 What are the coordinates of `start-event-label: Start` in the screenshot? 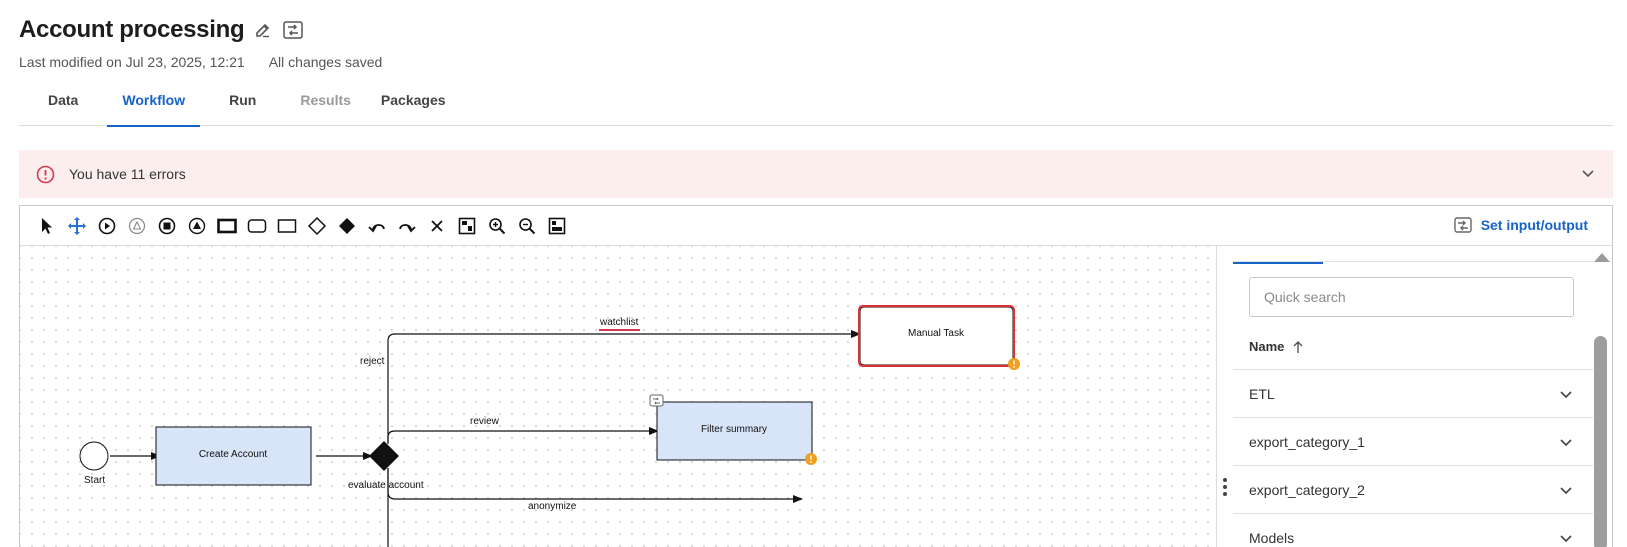 It's located at (94, 480).